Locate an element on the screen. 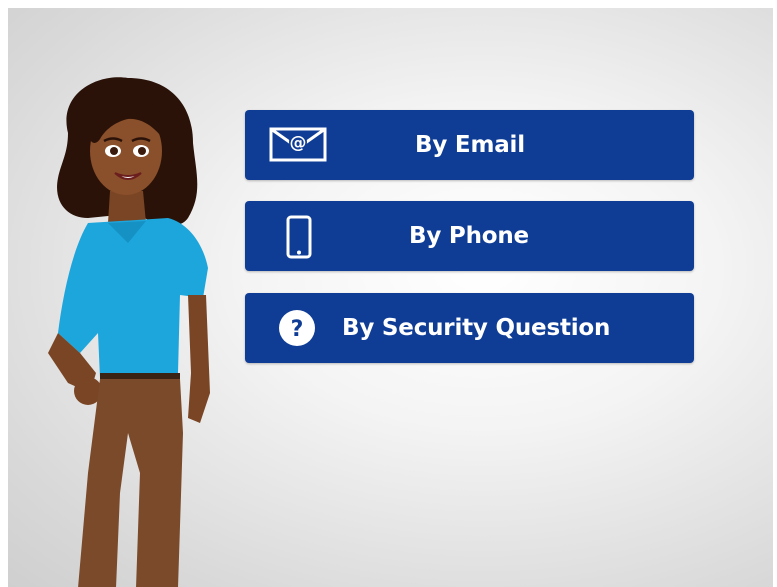 This screenshot has height=587, width=777. smartphone-icon is located at coordinates (299, 237).